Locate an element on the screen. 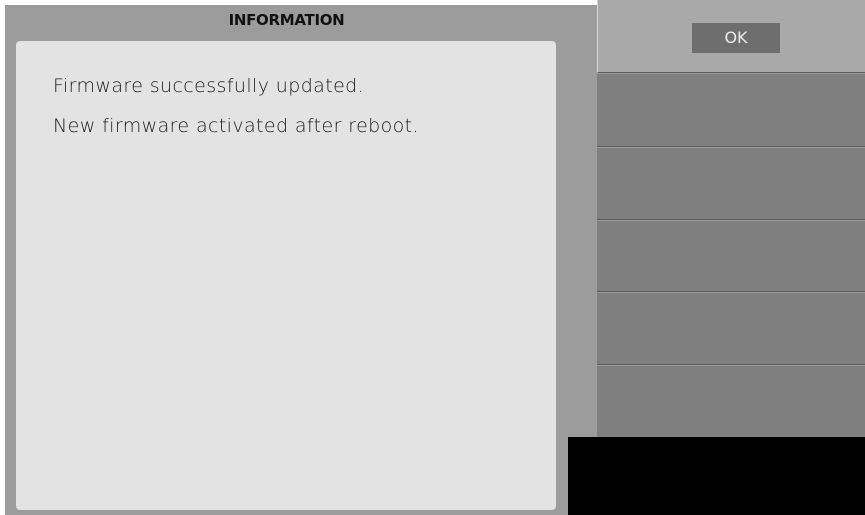  message-line-update-success: Firmware successfully updated. is located at coordinates (209, 86).